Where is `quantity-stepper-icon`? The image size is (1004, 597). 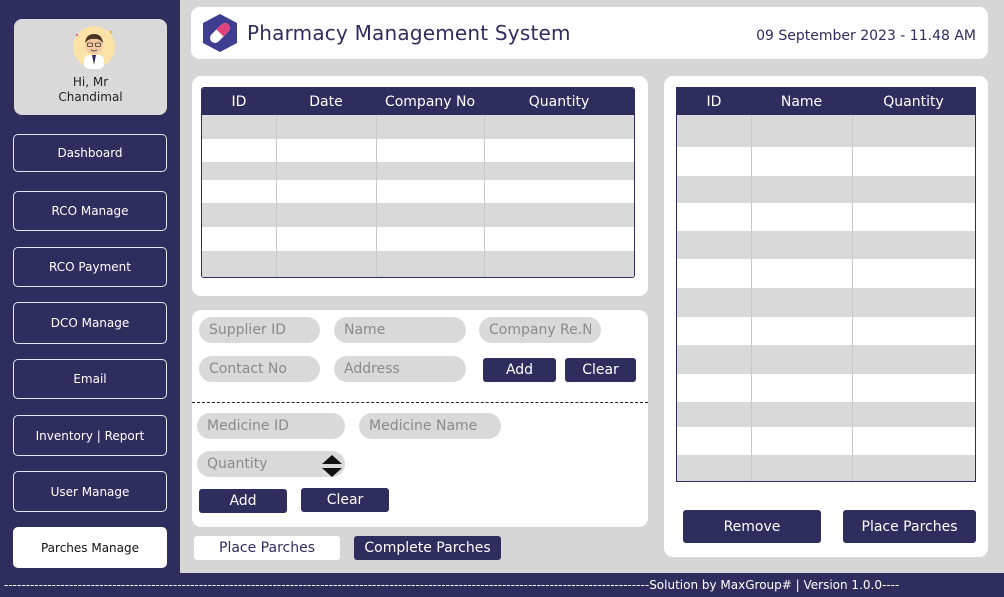
quantity-stepper-icon is located at coordinates (332, 466).